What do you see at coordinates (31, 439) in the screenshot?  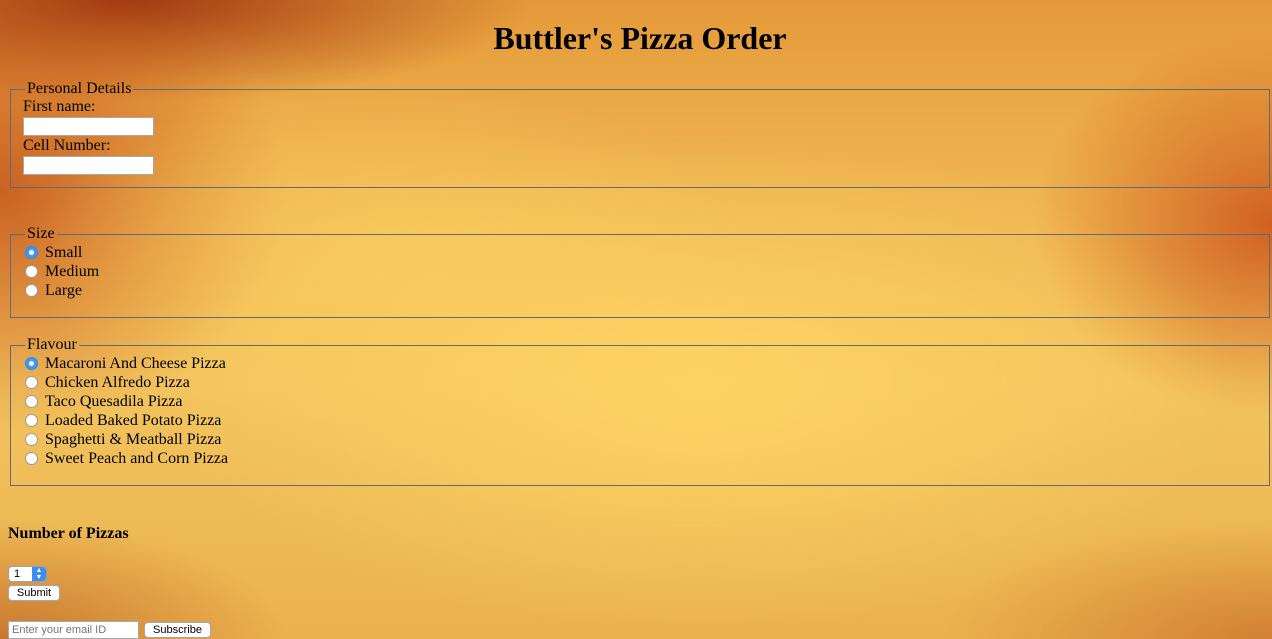 I see `flavour-radio-spaghetti` at bounding box center [31, 439].